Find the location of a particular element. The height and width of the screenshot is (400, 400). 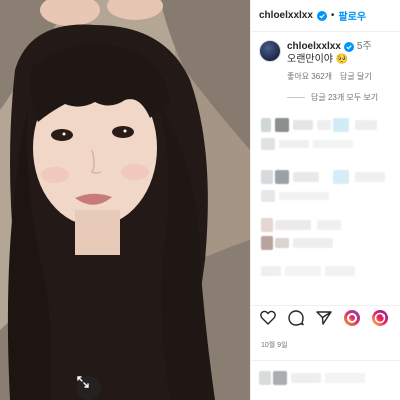

heart-icon is located at coordinates (268, 317).